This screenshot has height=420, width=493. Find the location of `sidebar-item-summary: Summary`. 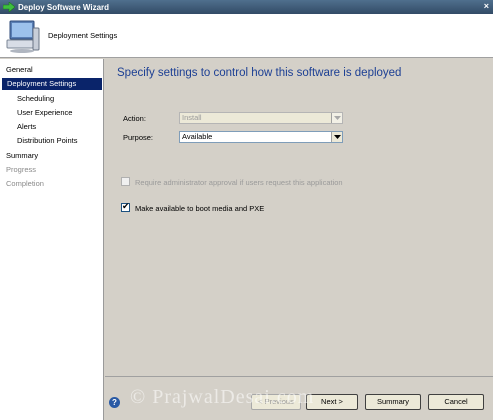

sidebar-item-summary: Summary is located at coordinates (22, 156).